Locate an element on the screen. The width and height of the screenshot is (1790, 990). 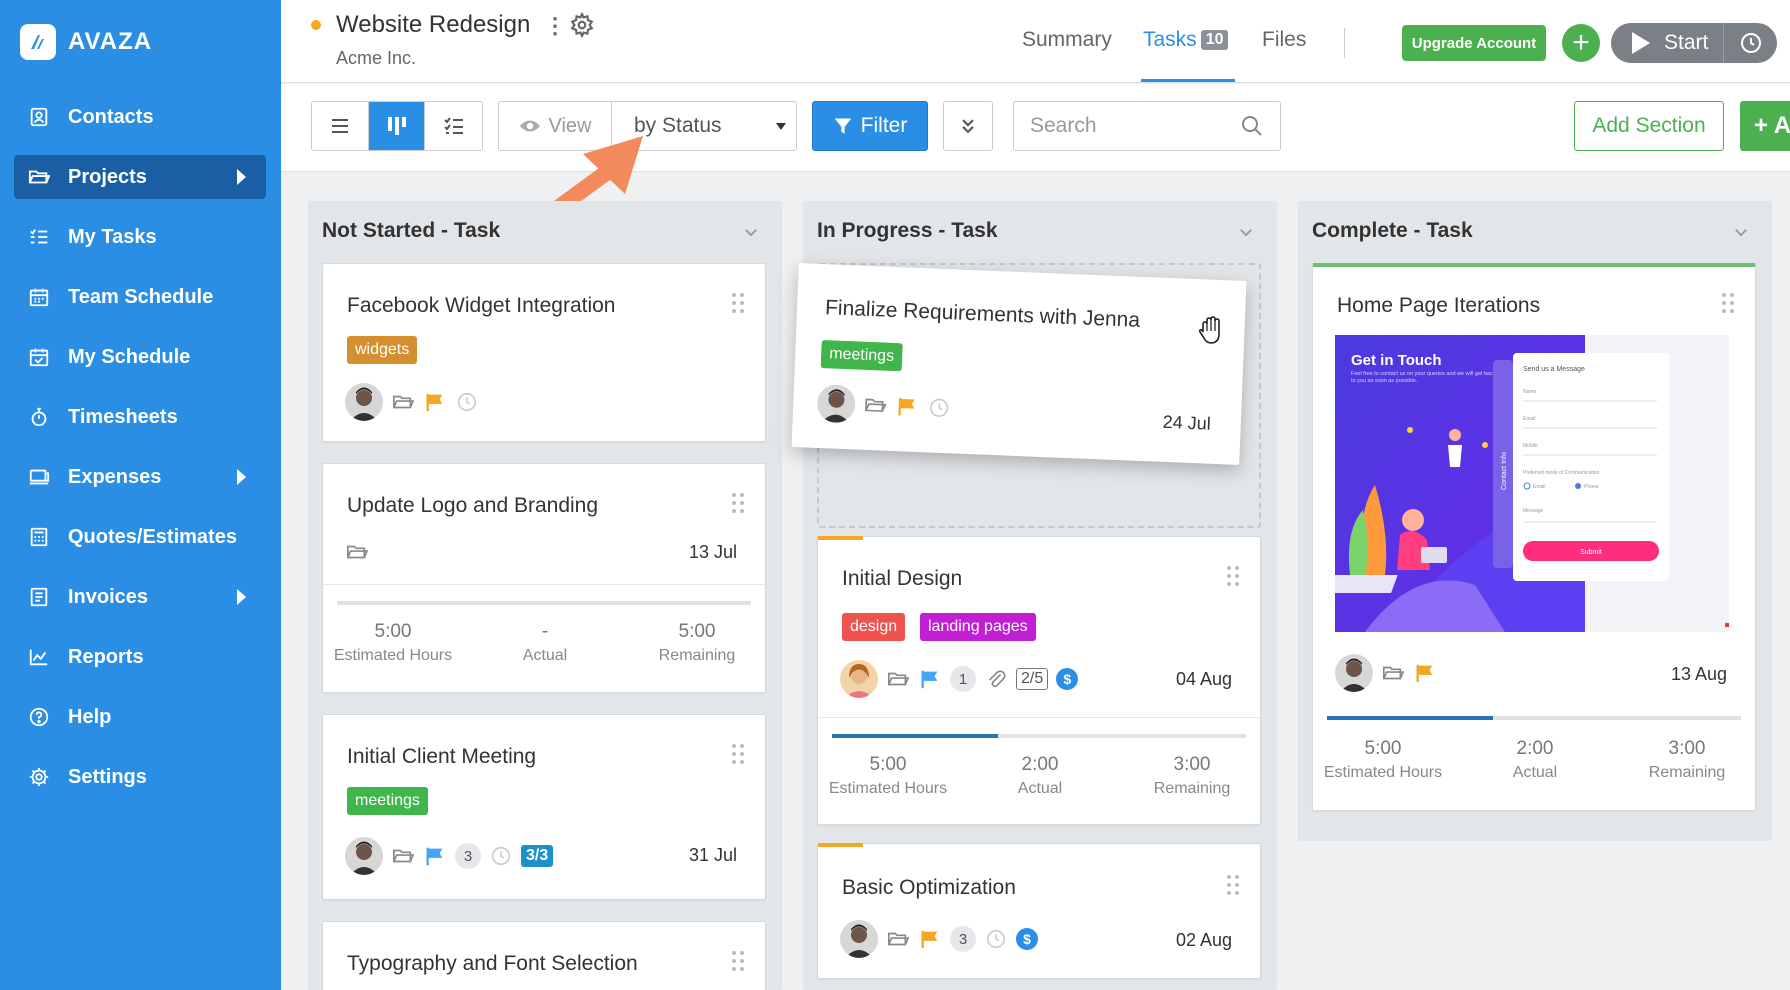
brand-logo: AVAZA is located at coordinates (86, 42).